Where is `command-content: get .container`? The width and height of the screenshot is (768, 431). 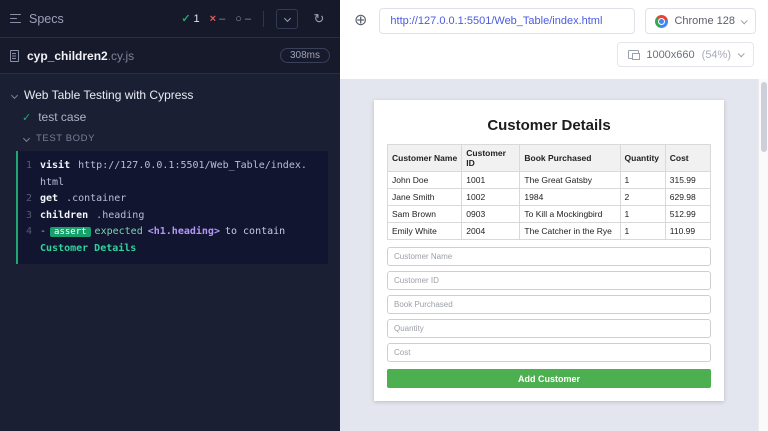
command-content: get .container is located at coordinates (181, 199).